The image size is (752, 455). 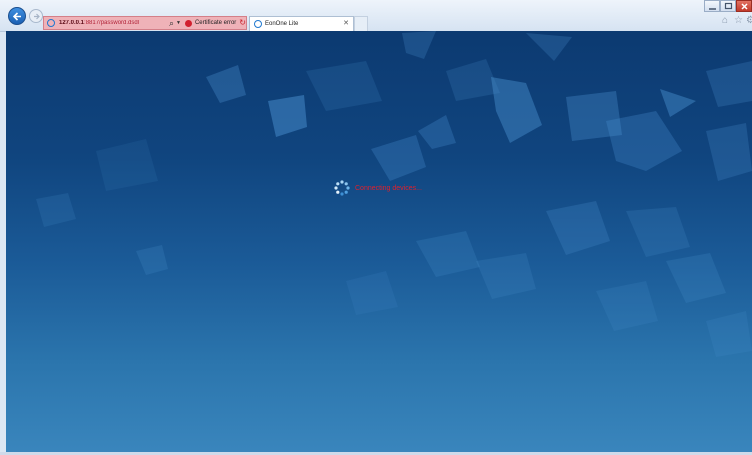 I want to click on forward-icon, so click(x=37, y=16).